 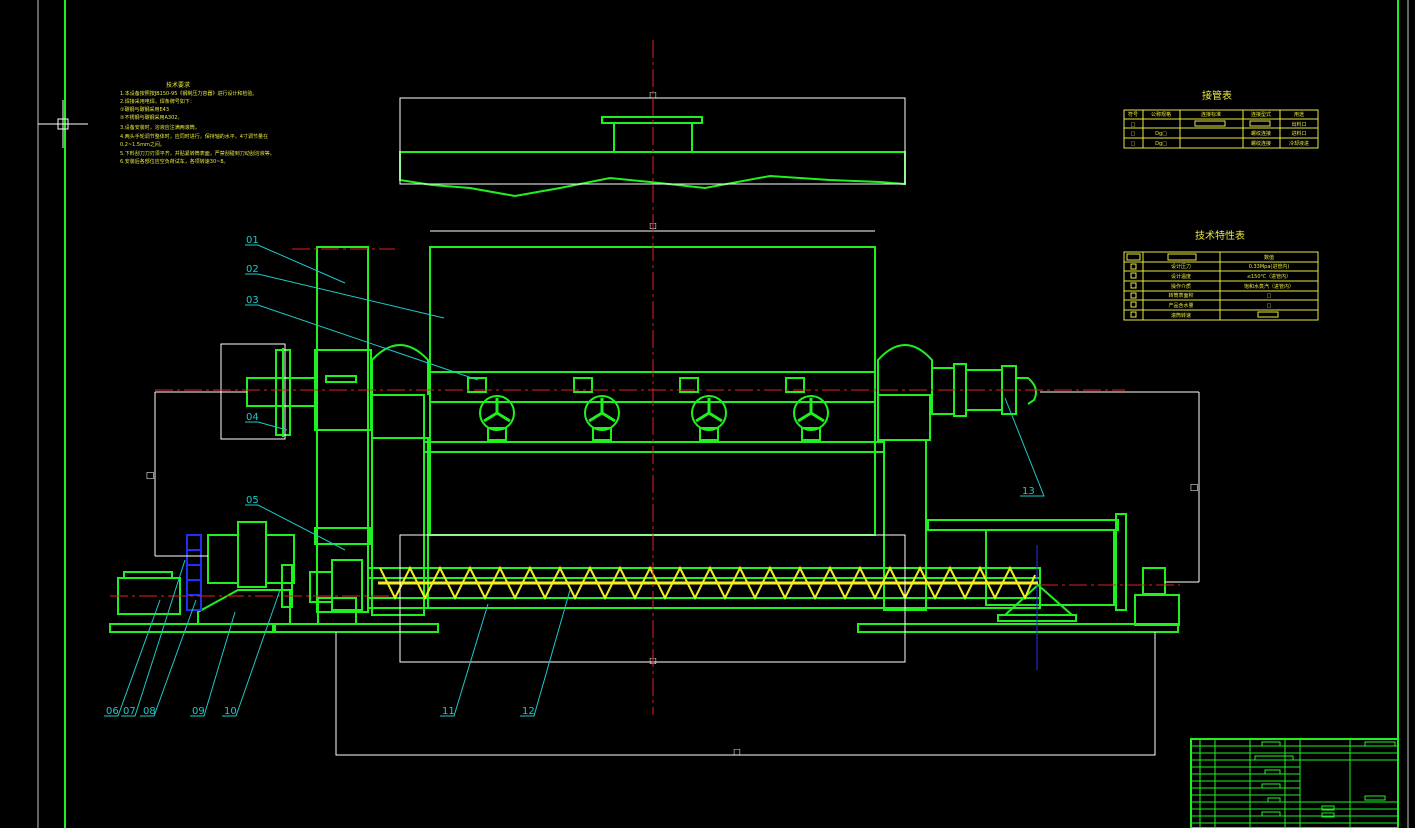 What do you see at coordinates (252, 269) in the screenshot?
I see `part-label: 02` at bounding box center [252, 269].